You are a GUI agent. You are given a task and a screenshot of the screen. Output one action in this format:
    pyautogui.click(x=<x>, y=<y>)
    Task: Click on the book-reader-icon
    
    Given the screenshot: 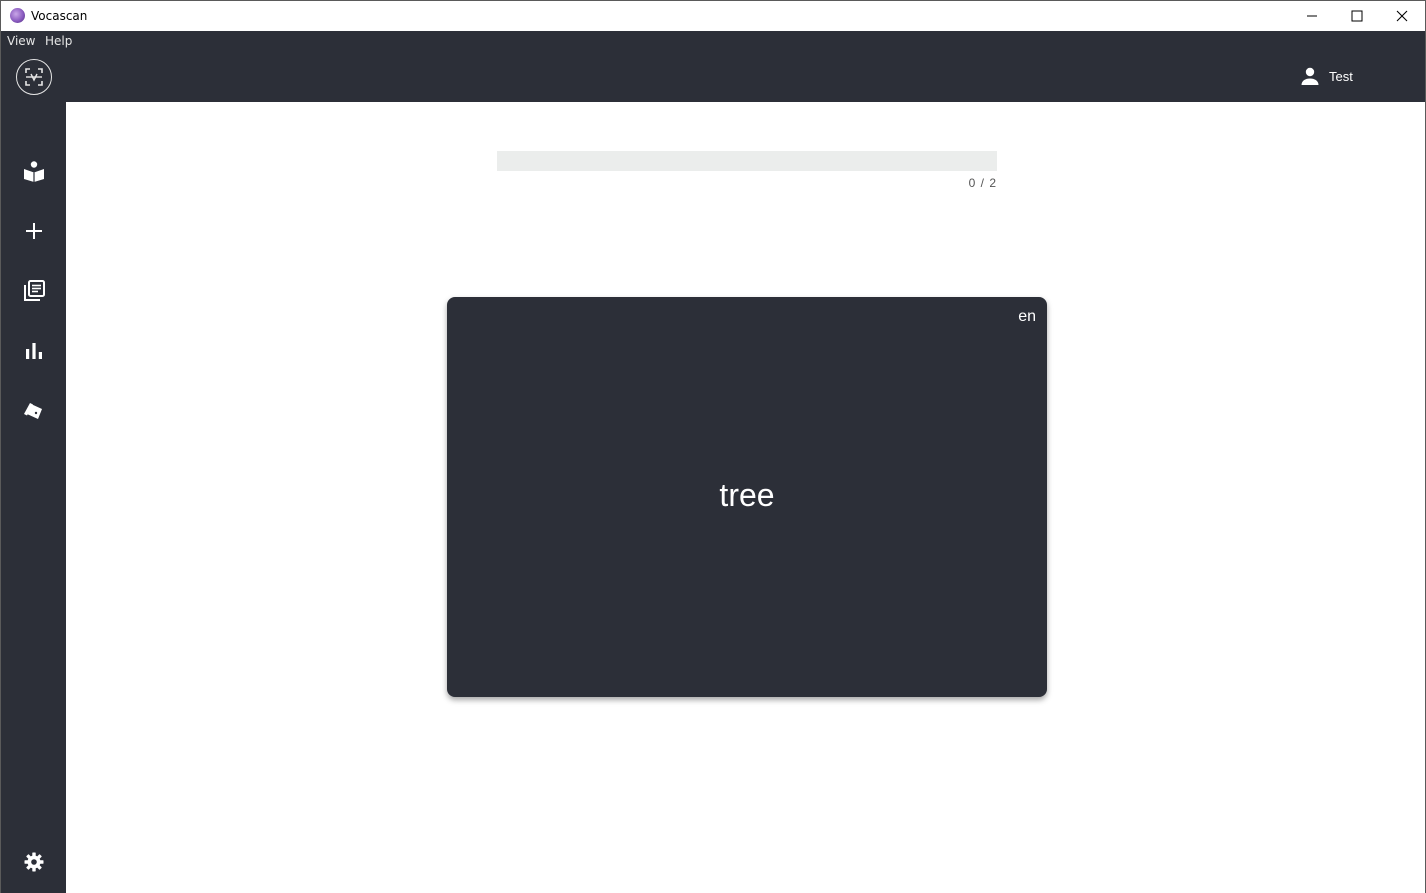 What is the action you would take?
    pyautogui.click(x=33, y=171)
    